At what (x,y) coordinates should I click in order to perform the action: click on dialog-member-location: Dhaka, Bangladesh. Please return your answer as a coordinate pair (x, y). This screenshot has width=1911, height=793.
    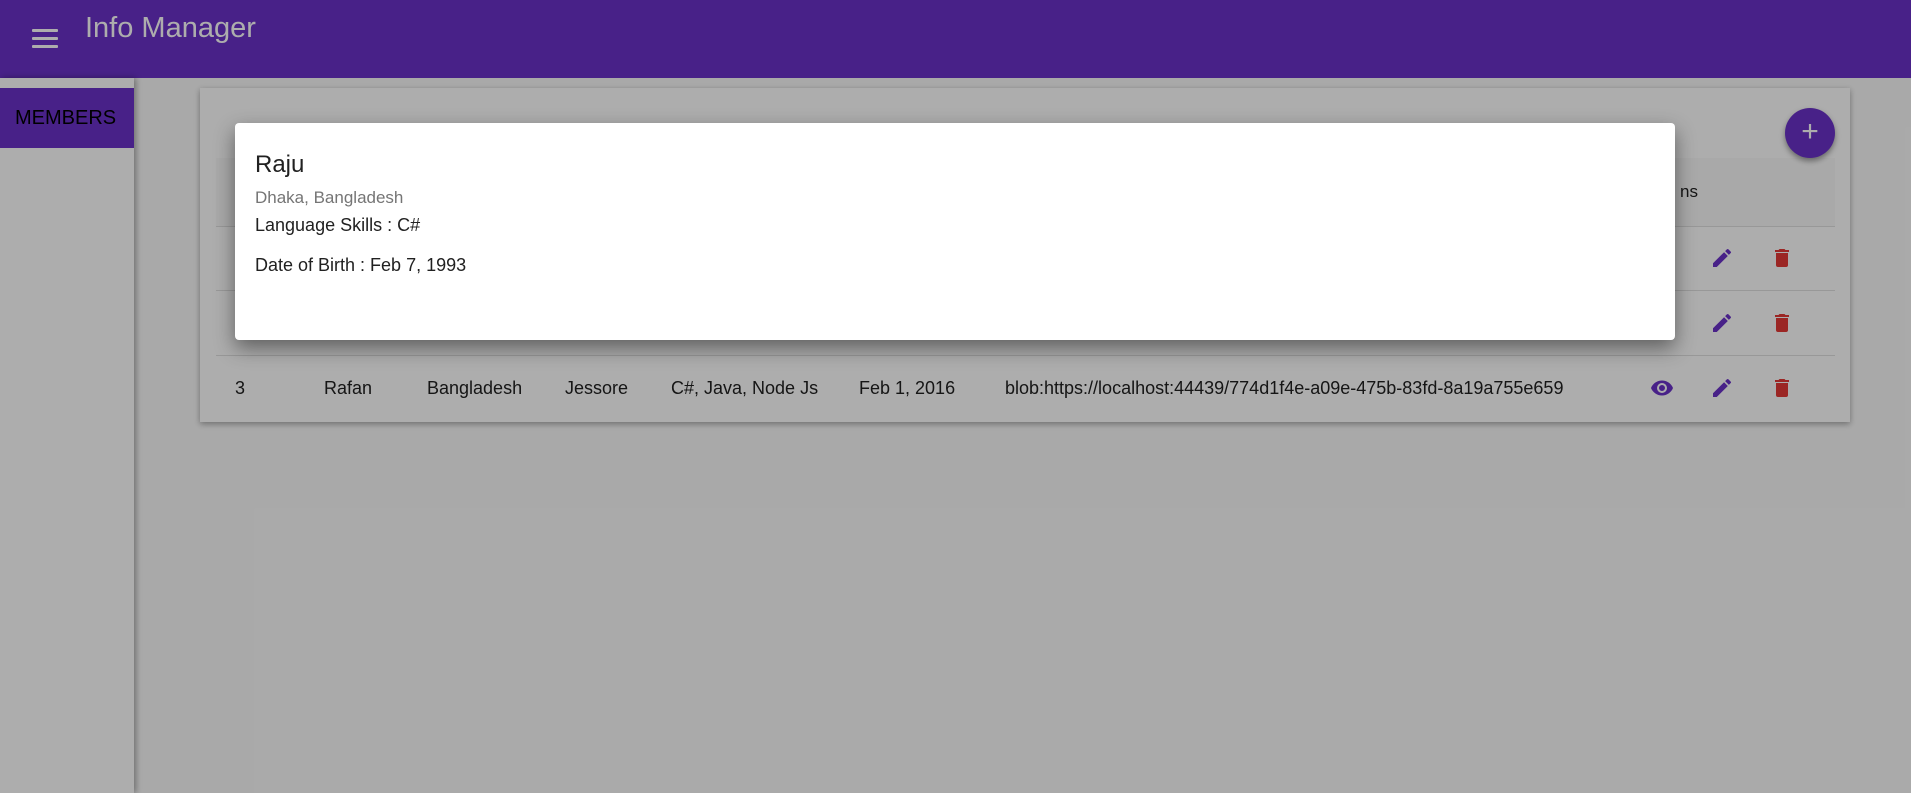
    Looking at the image, I should click on (329, 197).